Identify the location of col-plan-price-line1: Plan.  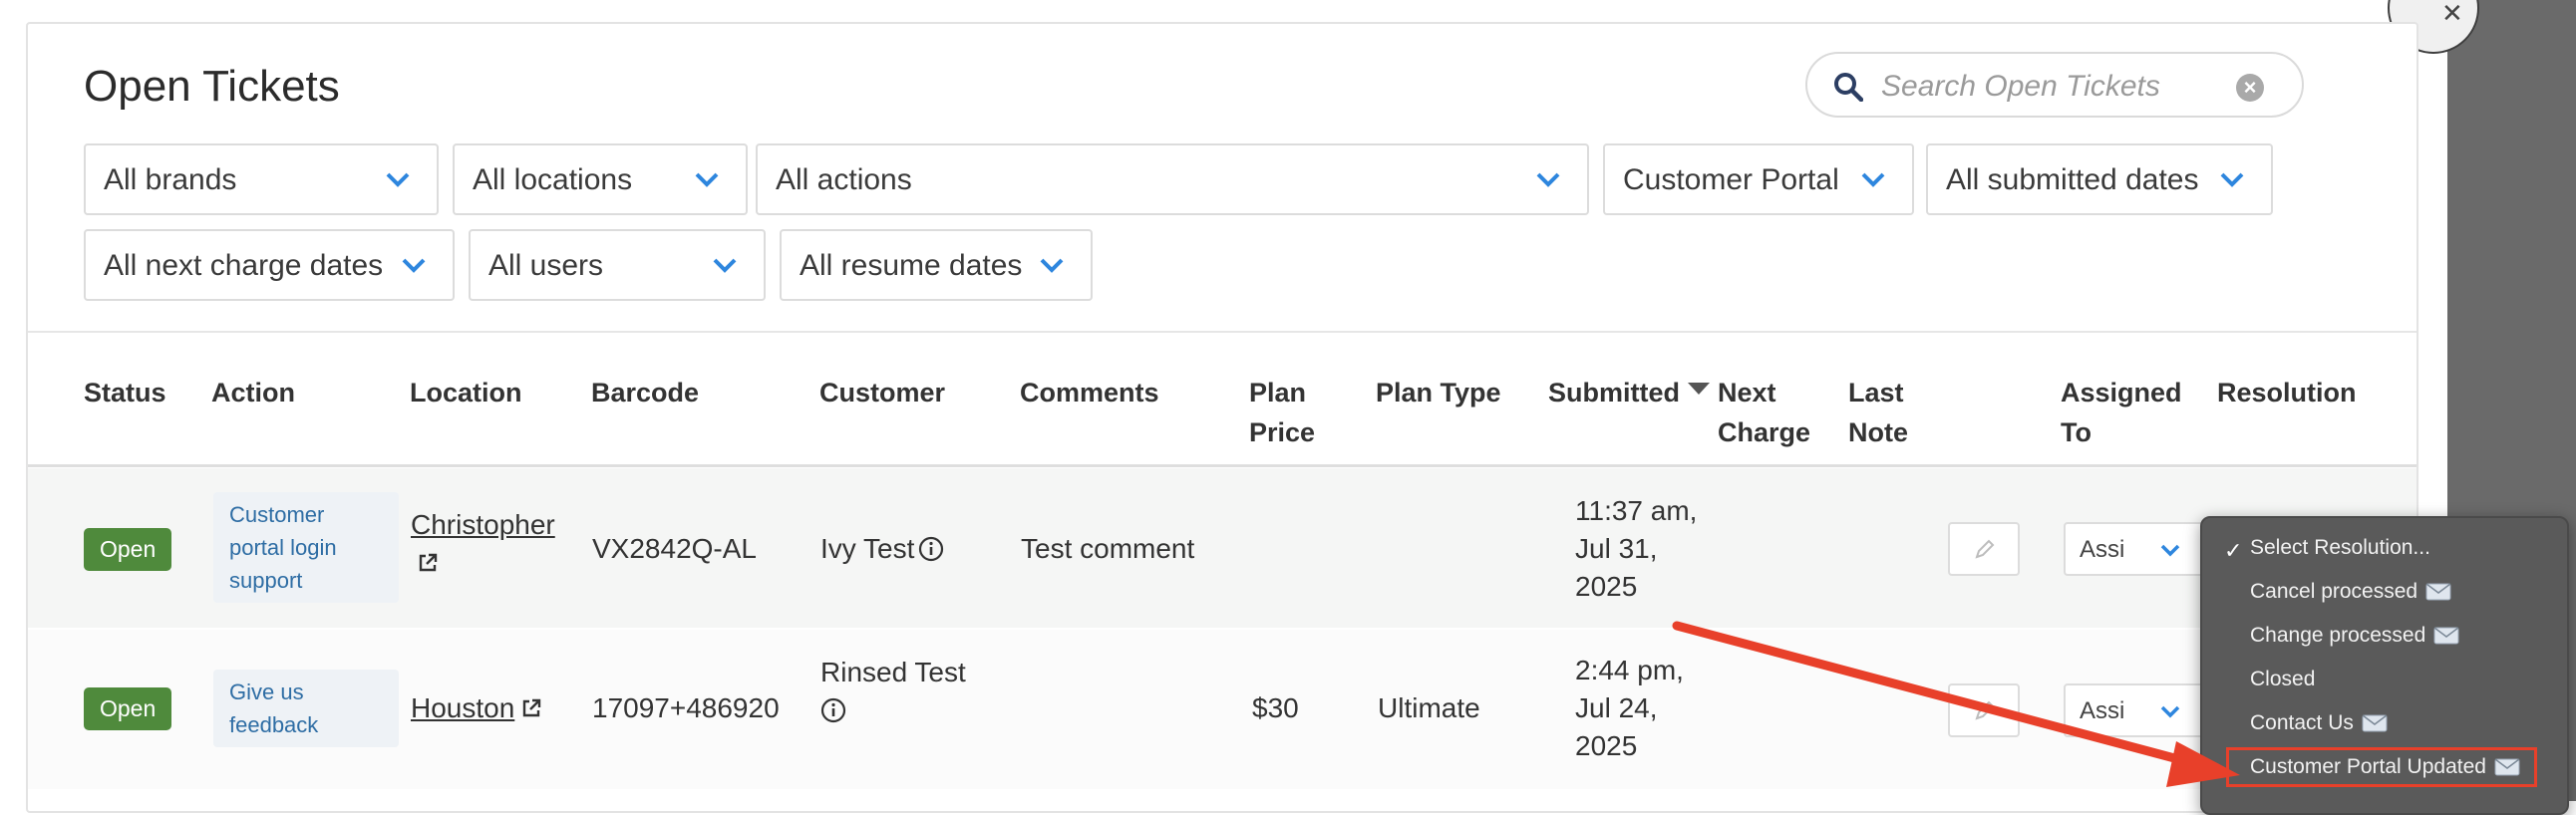
(1278, 393).